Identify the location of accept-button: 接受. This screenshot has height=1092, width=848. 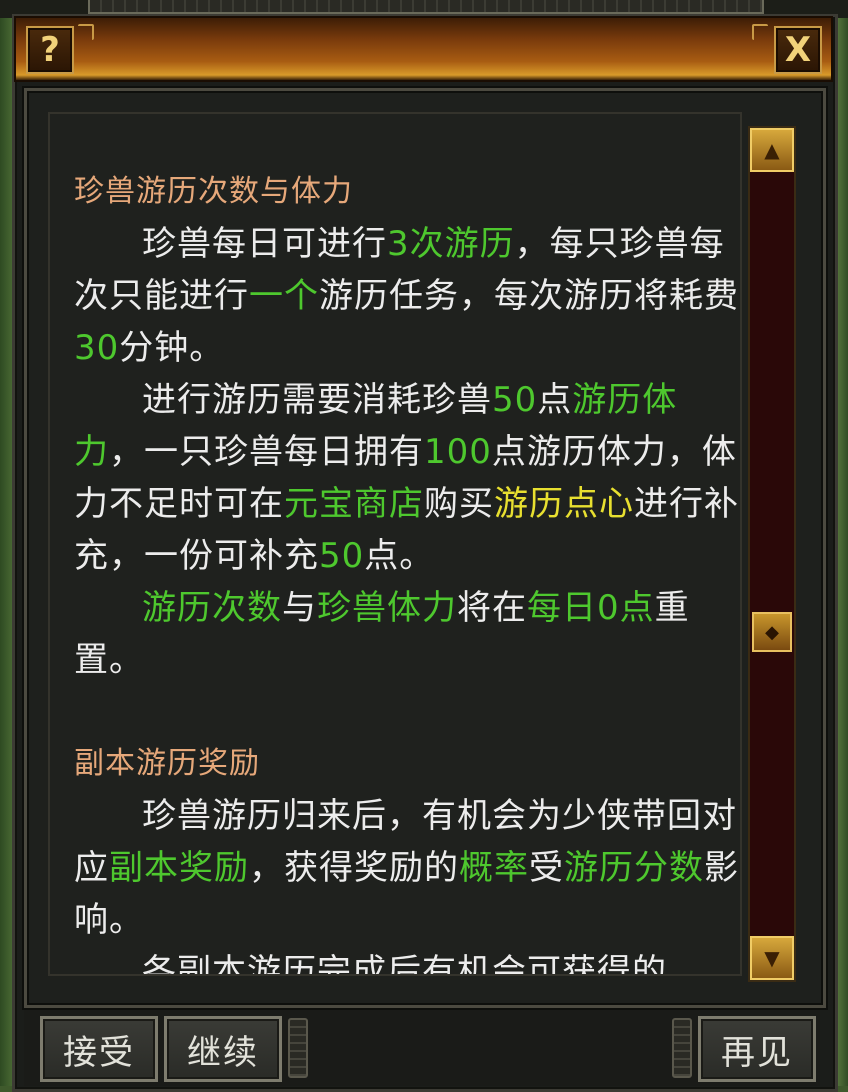
(99, 1049).